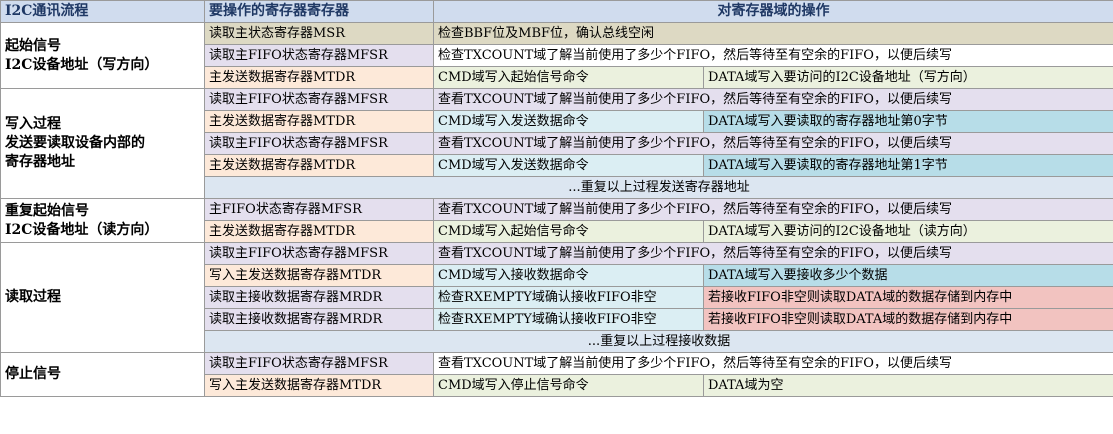  What do you see at coordinates (568, 385) in the screenshot?
I see `cmd-cell: CMD域写入停止信号命令` at bounding box center [568, 385].